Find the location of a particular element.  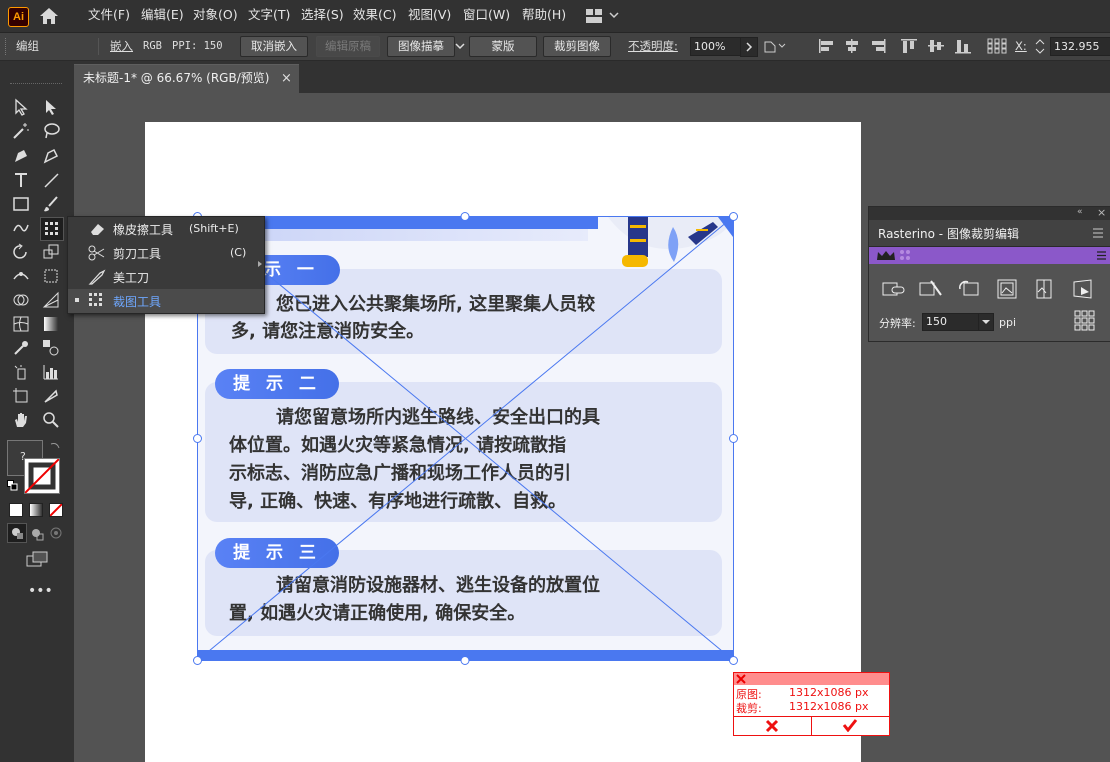

image-trace-button: 图像描摹 is located at coordinates (421, 46).